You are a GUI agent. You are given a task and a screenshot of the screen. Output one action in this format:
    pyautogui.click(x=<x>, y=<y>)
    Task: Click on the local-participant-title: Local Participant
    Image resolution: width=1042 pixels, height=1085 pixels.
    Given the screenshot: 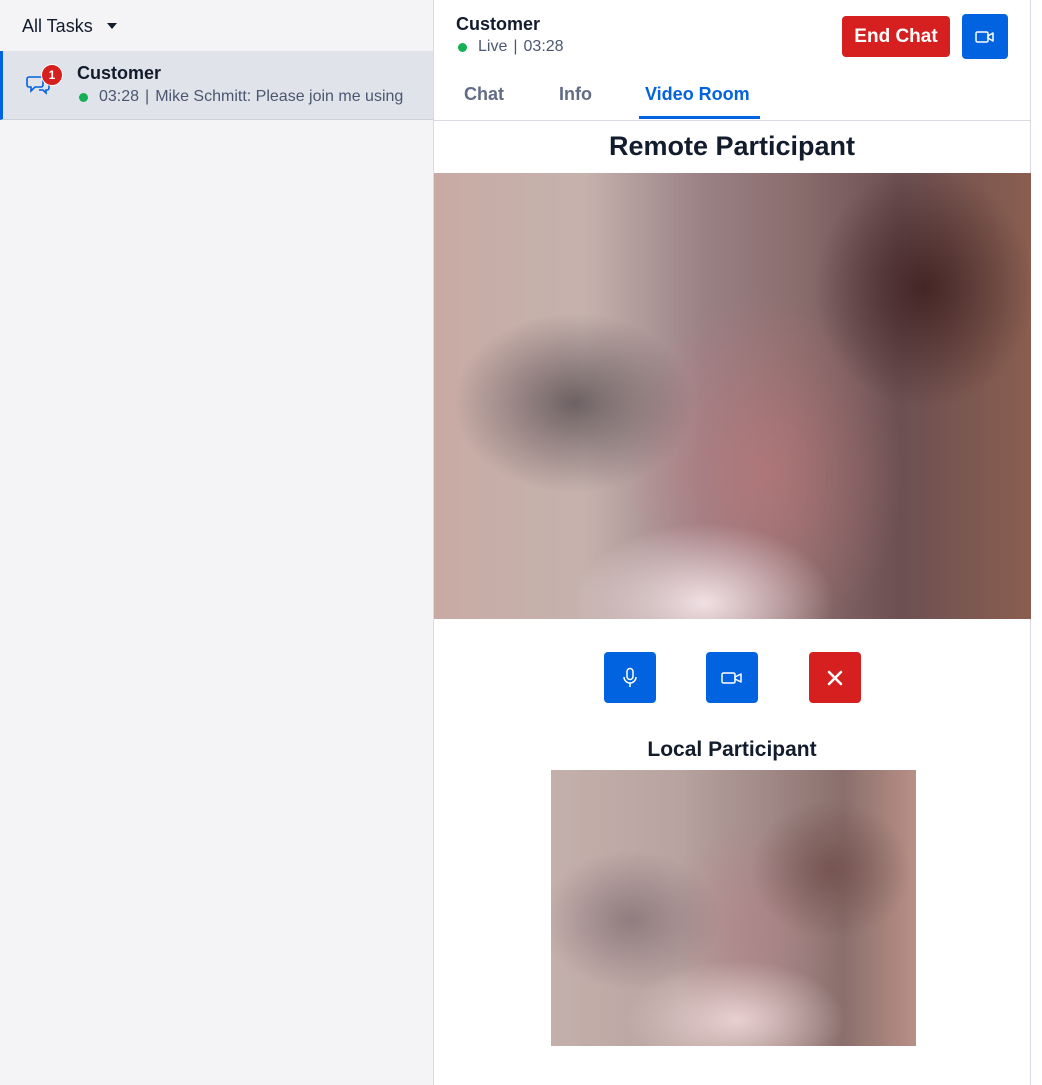 What is the action you would take?
    pyautogui.click(x=732, y=749)
    